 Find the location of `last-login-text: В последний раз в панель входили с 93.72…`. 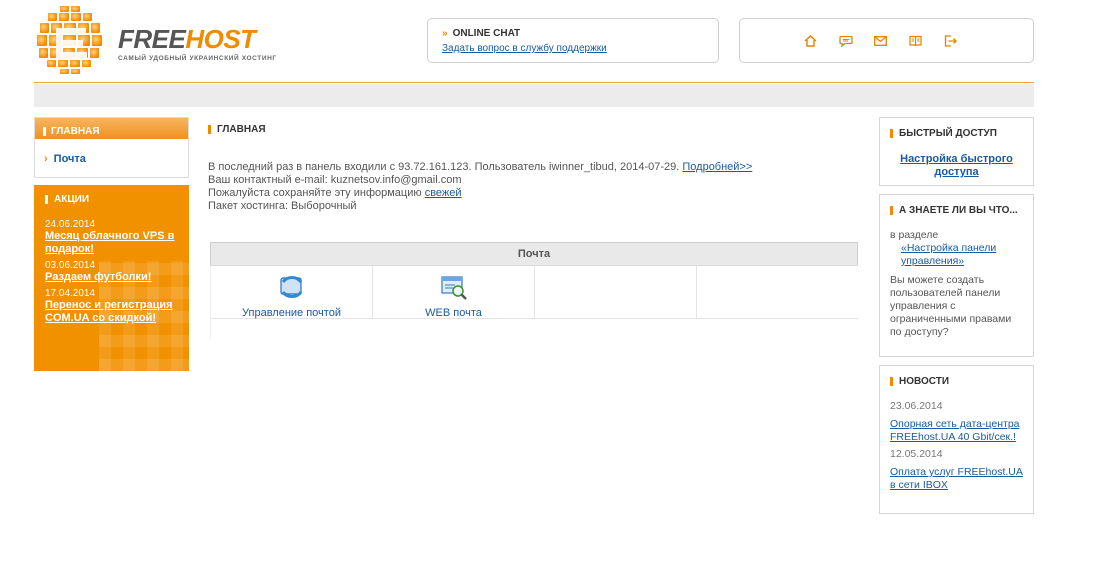

last-login-text: В последний раз в панель входили с 93.72… is located at coordinates (444, 167).